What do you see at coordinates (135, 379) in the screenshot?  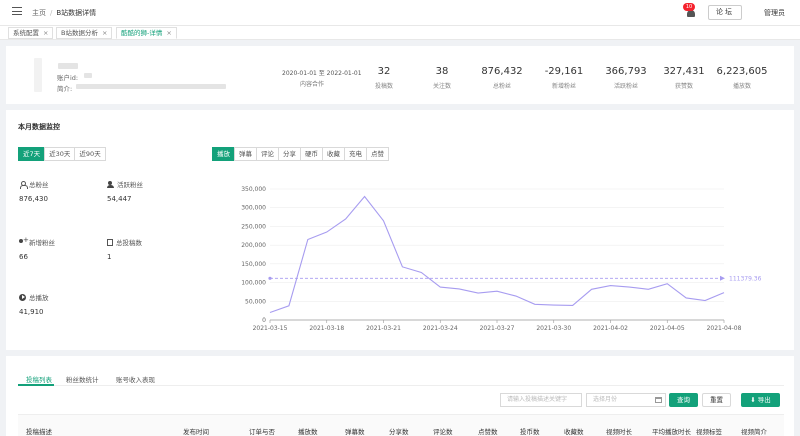 I see `tab-income: 账号收入表现` at bounding box center [135, 379].